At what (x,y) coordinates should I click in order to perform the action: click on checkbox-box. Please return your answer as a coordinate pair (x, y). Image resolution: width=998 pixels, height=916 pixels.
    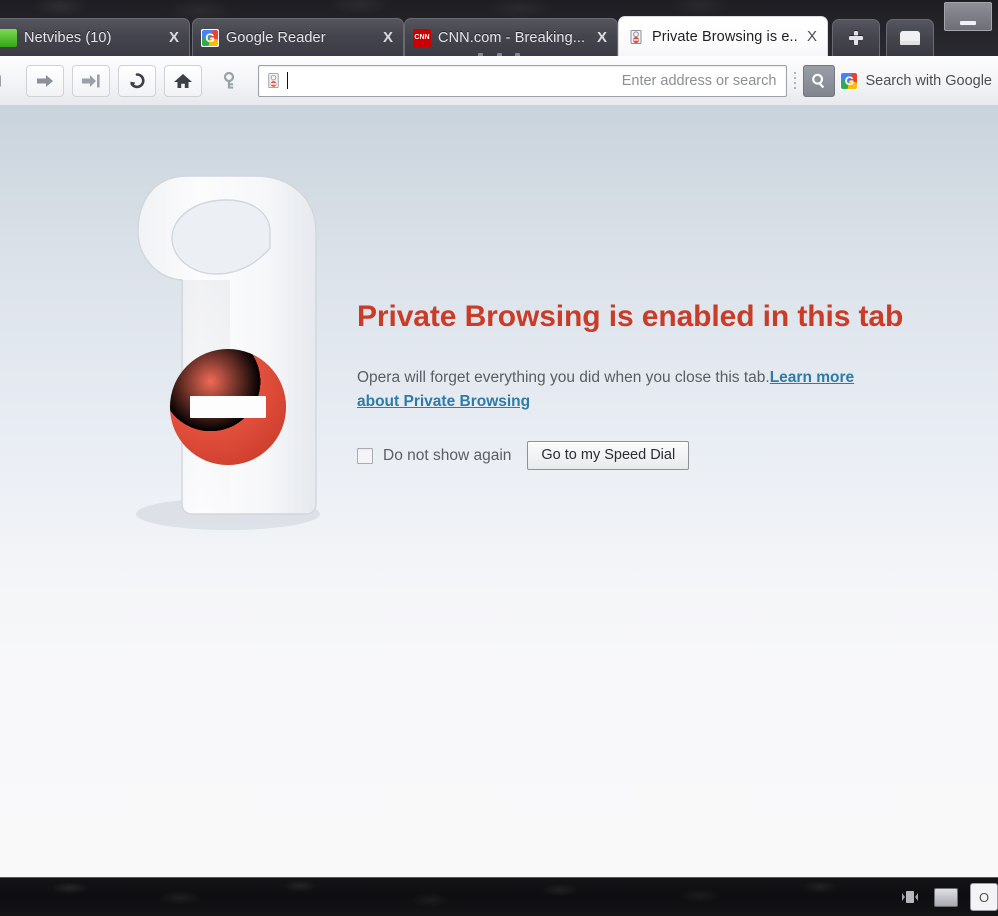
    Looking at the image, I should click on (365, 455).